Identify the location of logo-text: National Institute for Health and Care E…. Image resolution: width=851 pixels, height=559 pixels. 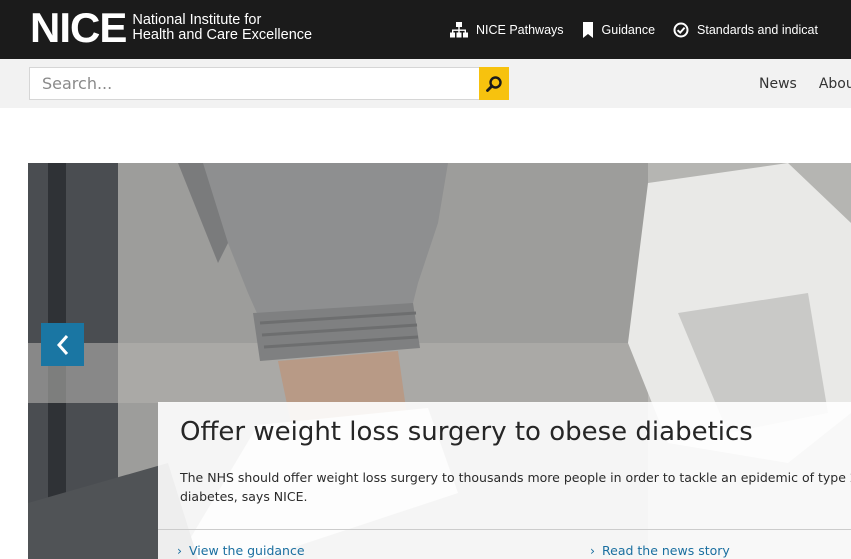
(222, 28).